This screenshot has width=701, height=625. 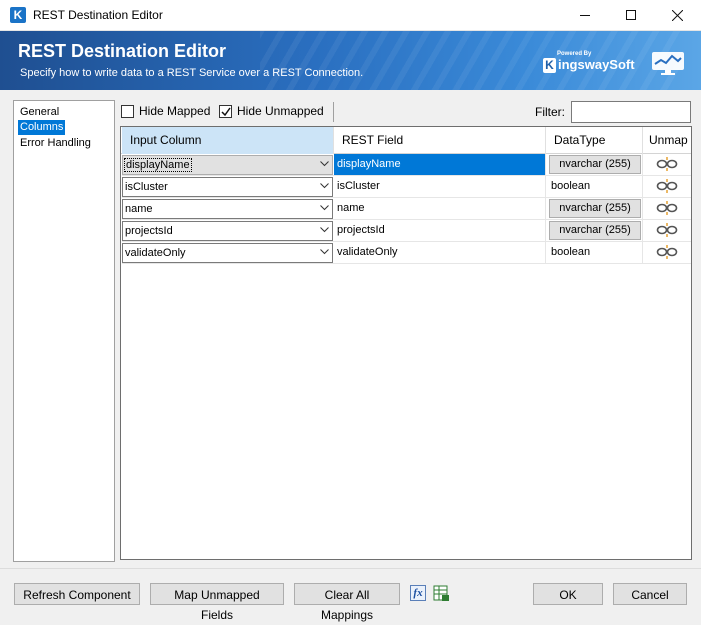 I want to click on kingswaysoft-logo: Powered By K ingswaySoft, so click(x=589, y=63).